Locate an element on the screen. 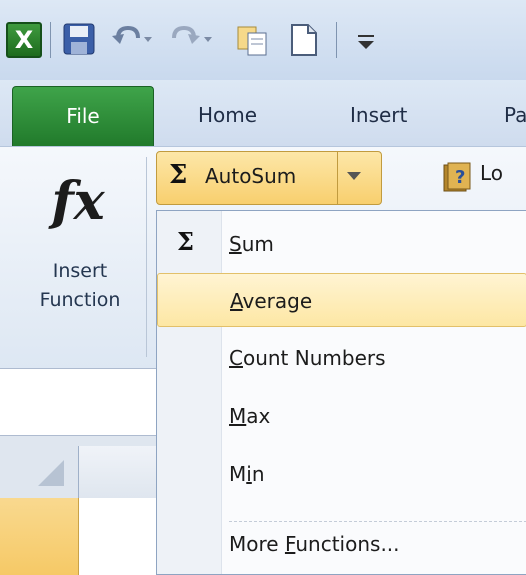 The height and width of the screenshot is (575, 526). logical-button-label: Lo is located at coordinates (491, 173).